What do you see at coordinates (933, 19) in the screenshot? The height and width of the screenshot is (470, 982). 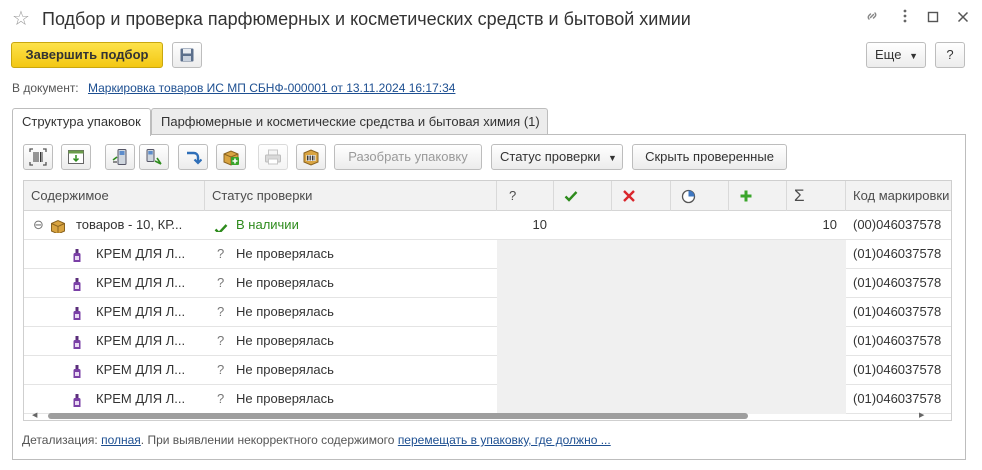 I see `maximize-icon` at bounding box center [933, 19].